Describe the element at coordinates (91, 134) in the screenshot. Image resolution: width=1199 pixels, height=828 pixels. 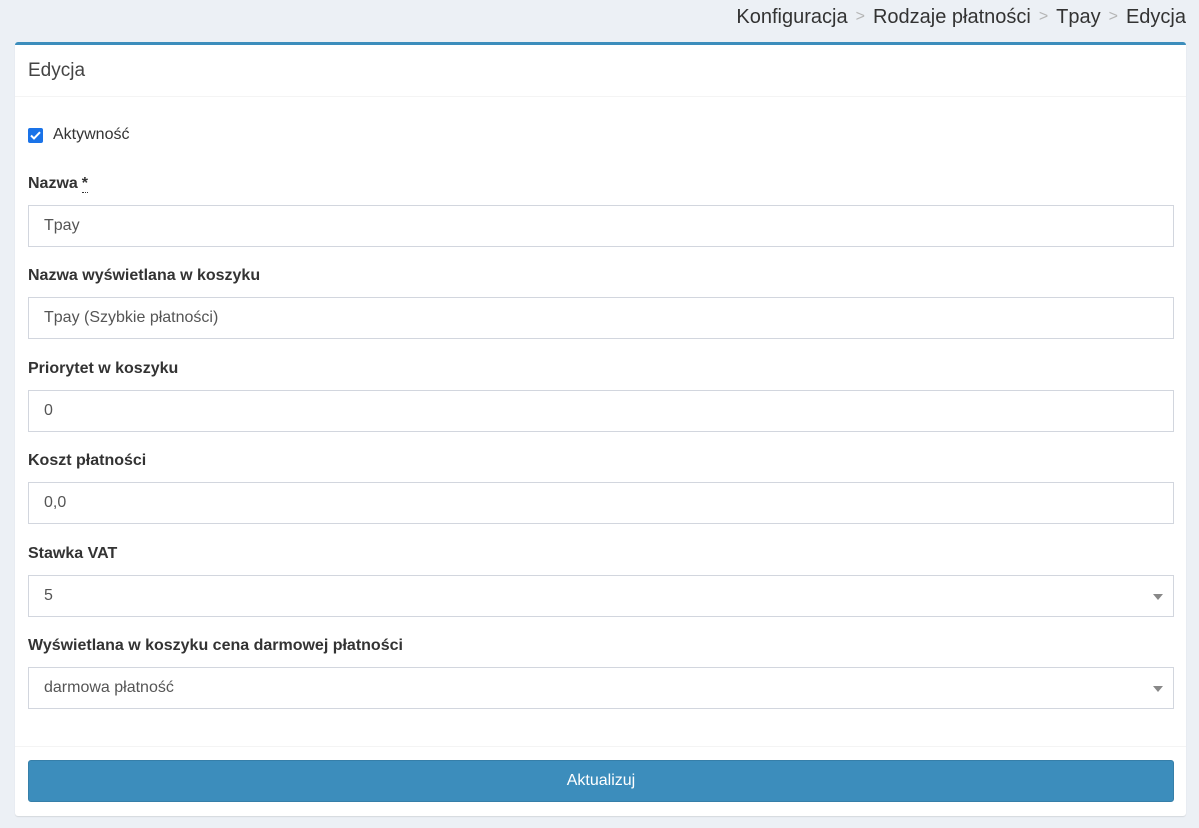
I see `active-checkbox-label: Aktywność` at that location.